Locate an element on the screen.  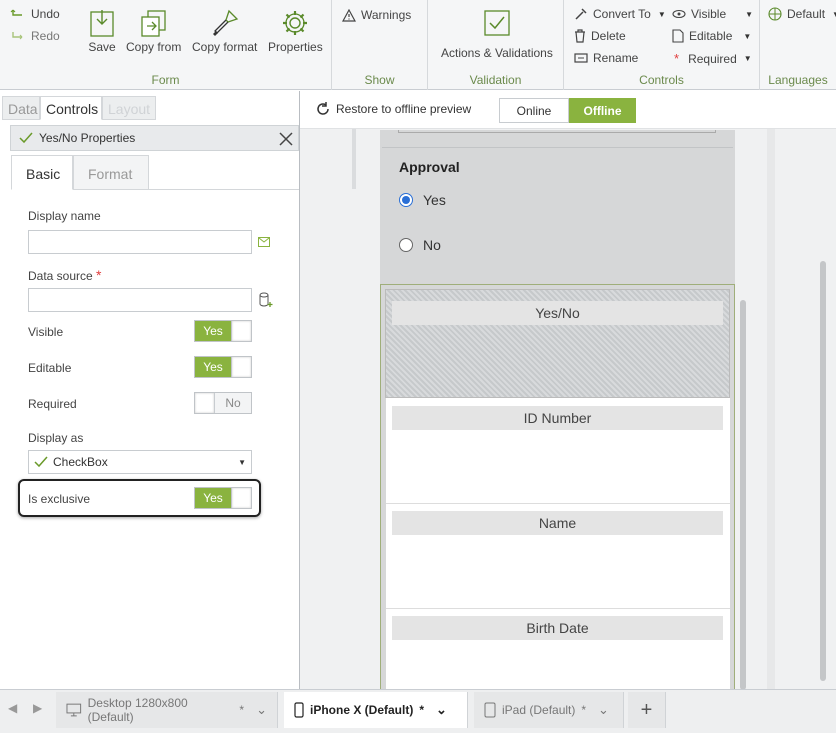
convert-to-button: Convert To ▼ is located at coordinates (620, 14).